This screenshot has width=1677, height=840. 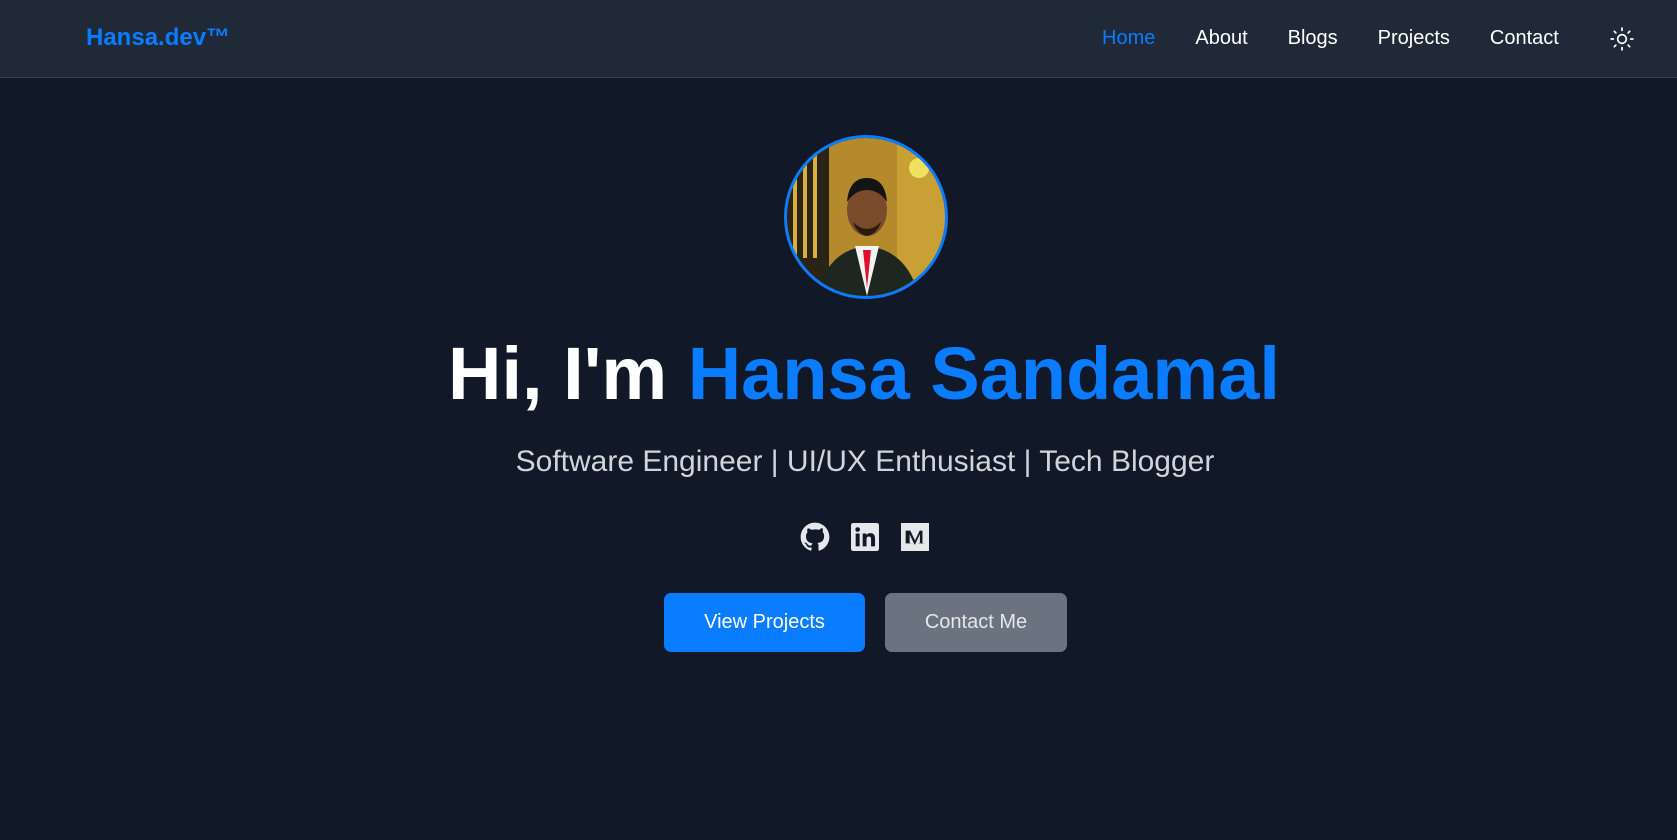 I want to click on github-link, so click(x=815, y=537).